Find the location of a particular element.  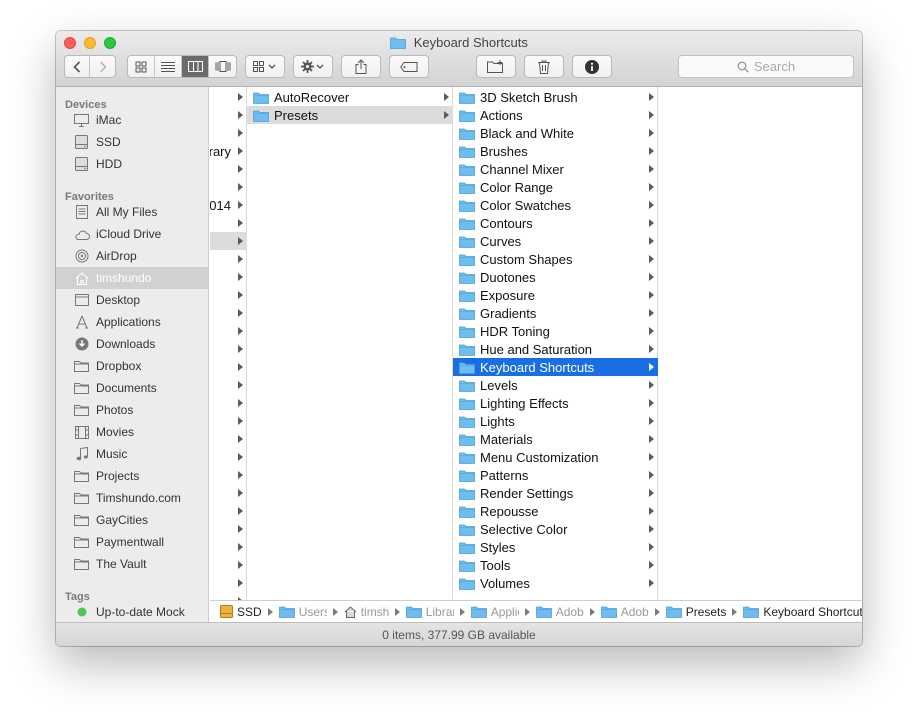

column-2-row: Keyboard Shortcuts is located at coordinates (555, 367).